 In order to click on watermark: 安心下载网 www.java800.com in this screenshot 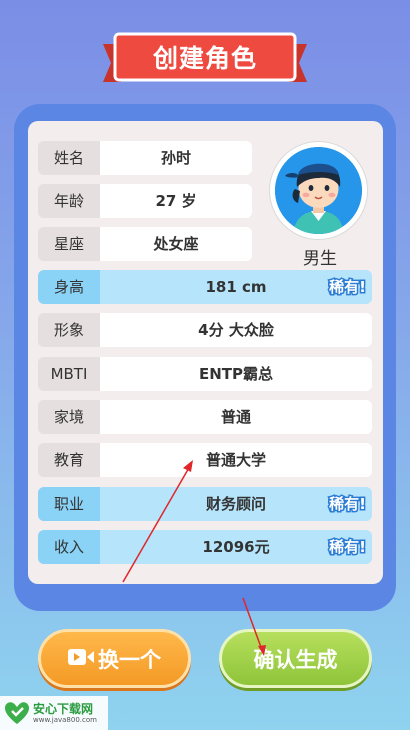, I will do `click(54, 713)`.